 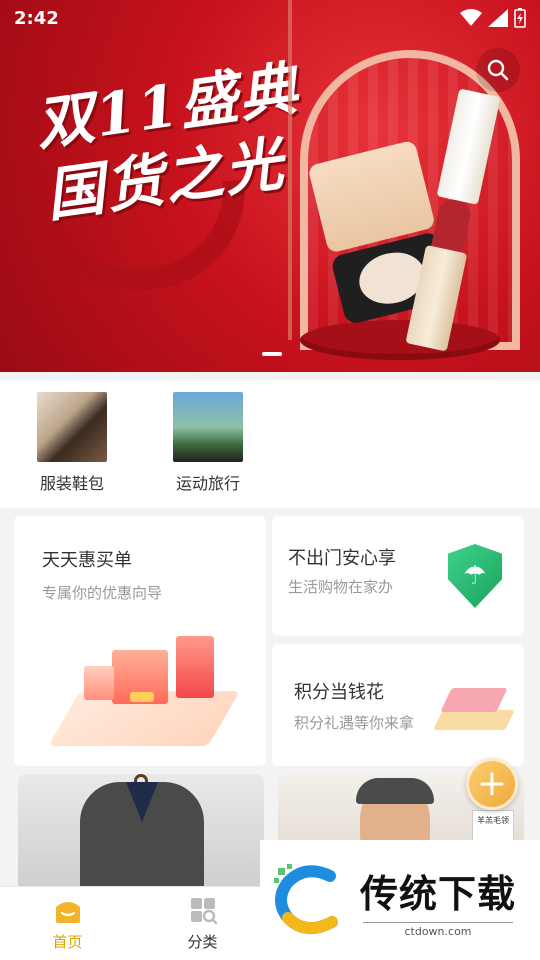 I want to click on cycling-image, so click(x=208, y=427).